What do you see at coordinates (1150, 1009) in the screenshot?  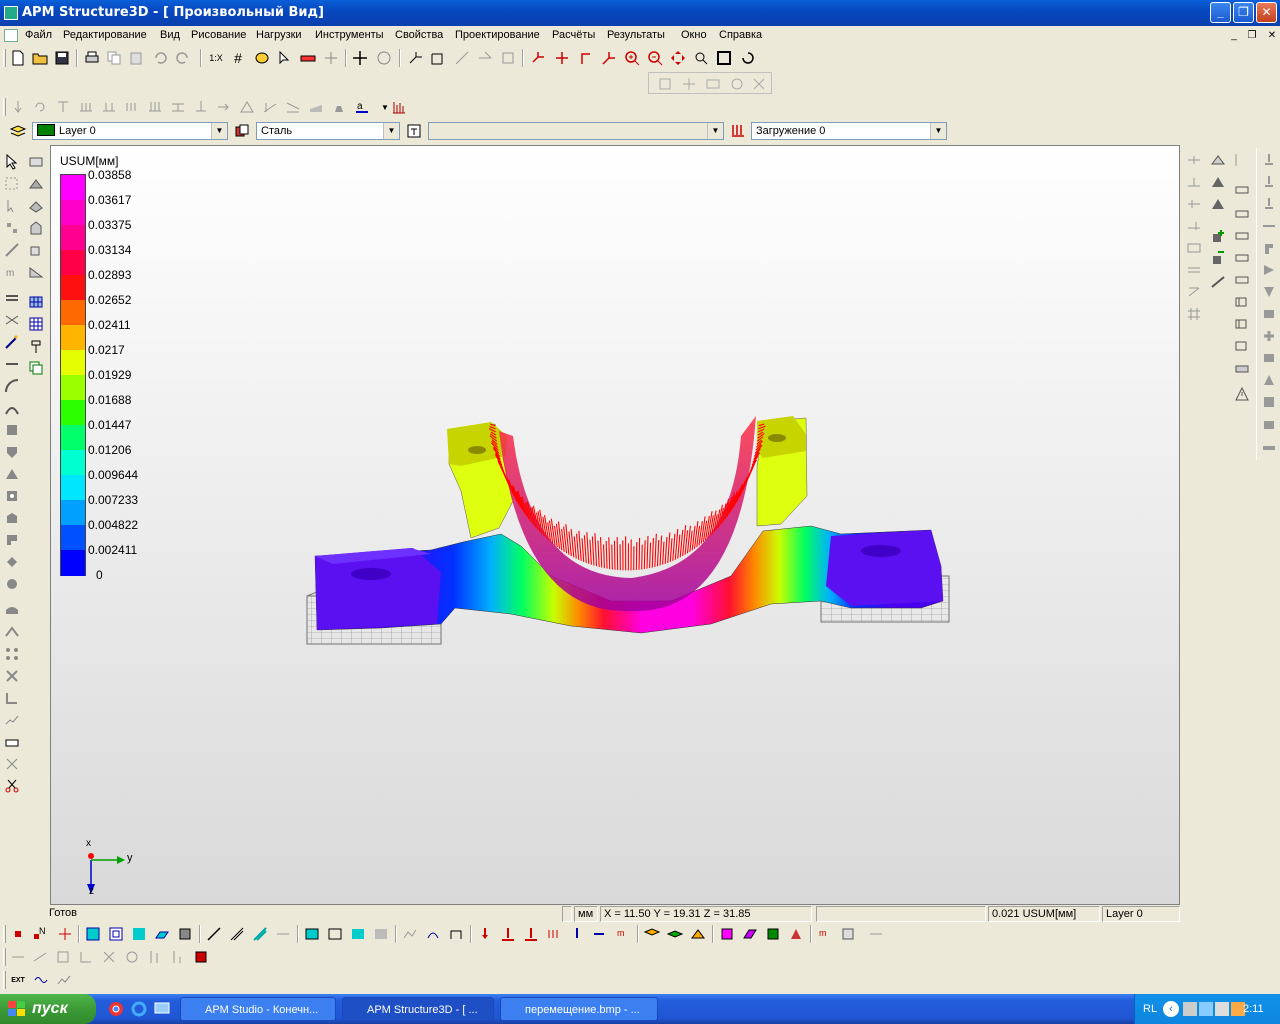 I see `language-indicator: RL` at bounding box center [1150, 1009].